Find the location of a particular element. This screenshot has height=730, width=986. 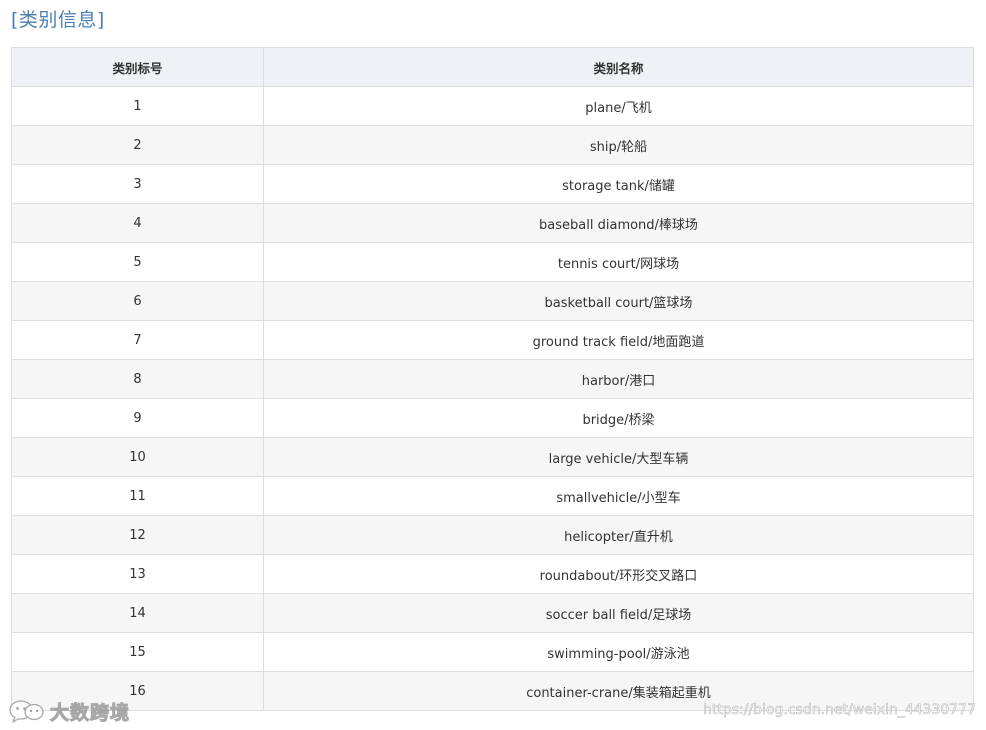

cell-name: soccer ball field/足球场 is located at coordinates (618, 613).